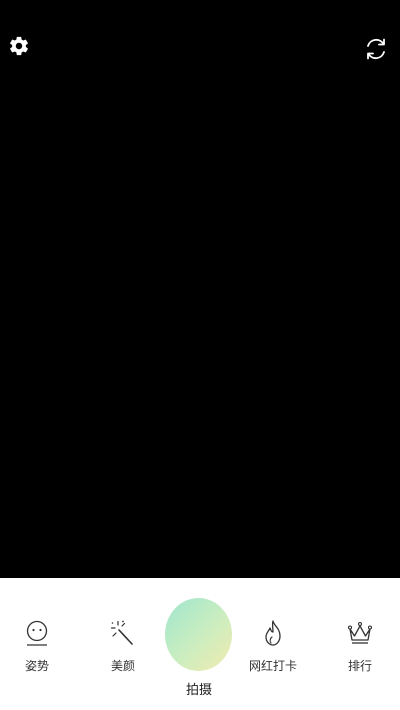 The width and height of the screenshot is (400, 710). I want to click on pose-button: 姿势, so click(37, 646).